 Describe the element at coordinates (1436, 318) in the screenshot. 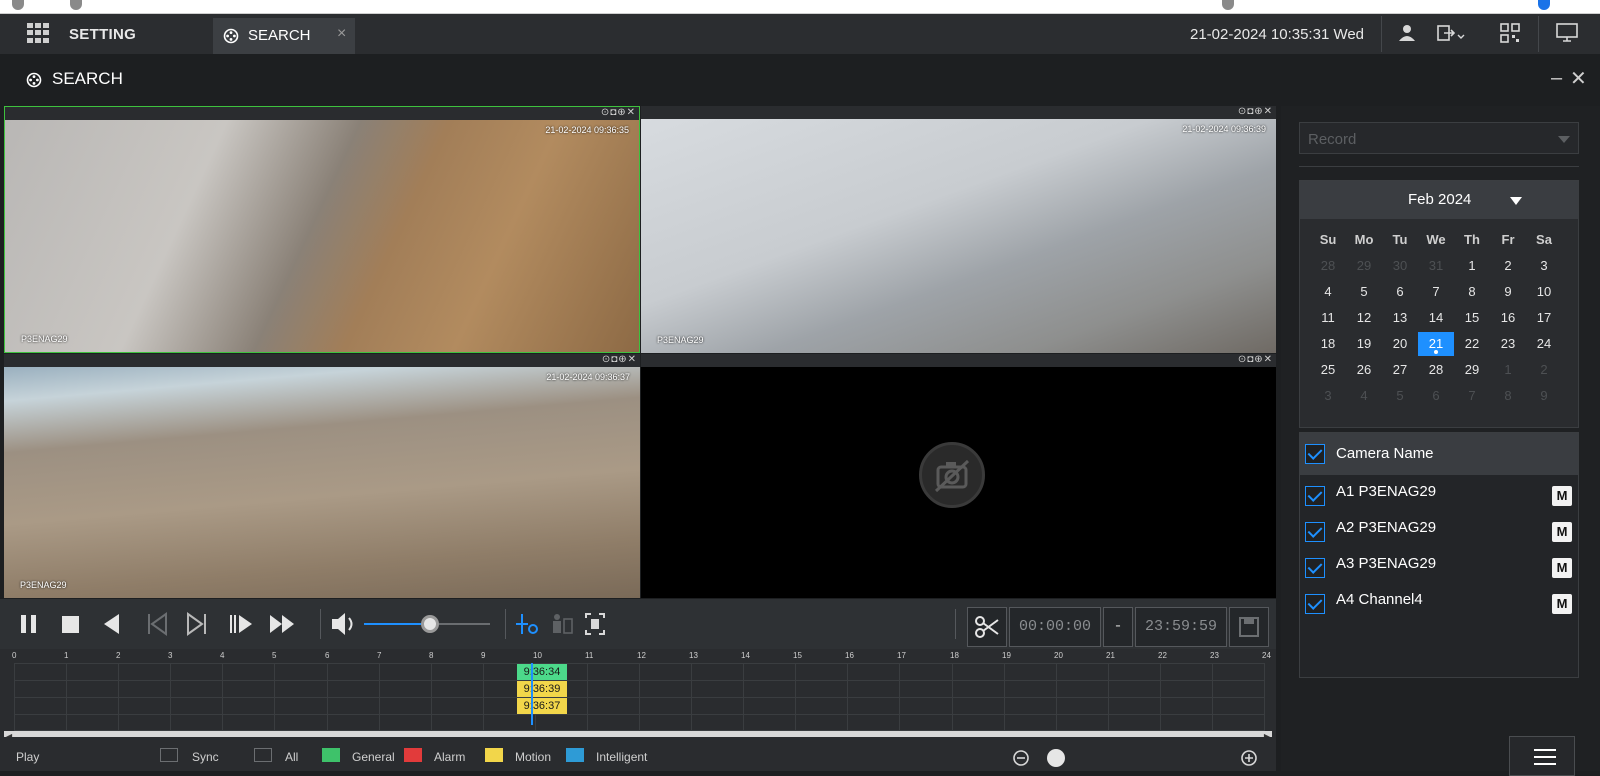

I see `calendar-day: 14` at that location.